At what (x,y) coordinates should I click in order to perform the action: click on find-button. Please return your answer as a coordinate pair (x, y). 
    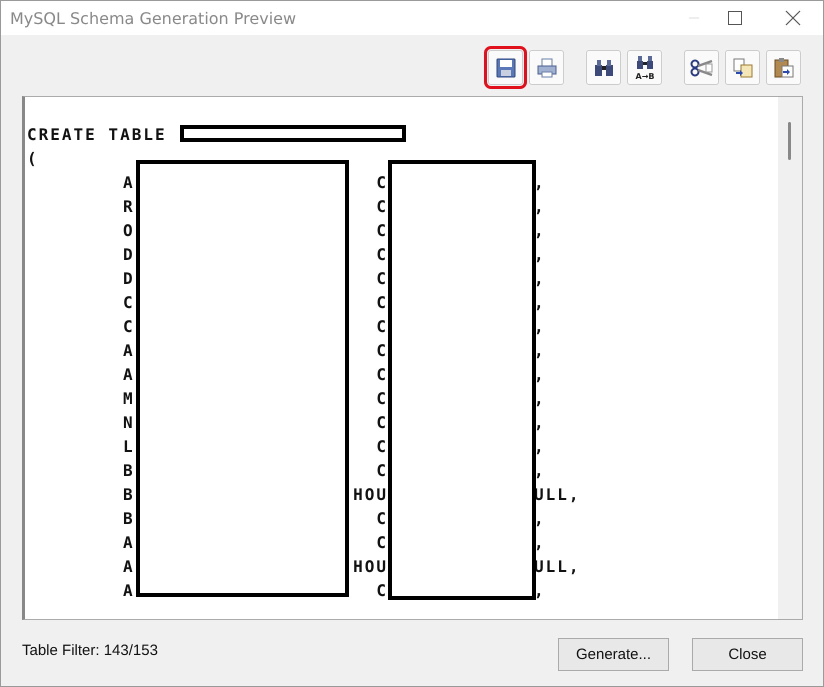
    Looking at the image, I should click on (603, 67).